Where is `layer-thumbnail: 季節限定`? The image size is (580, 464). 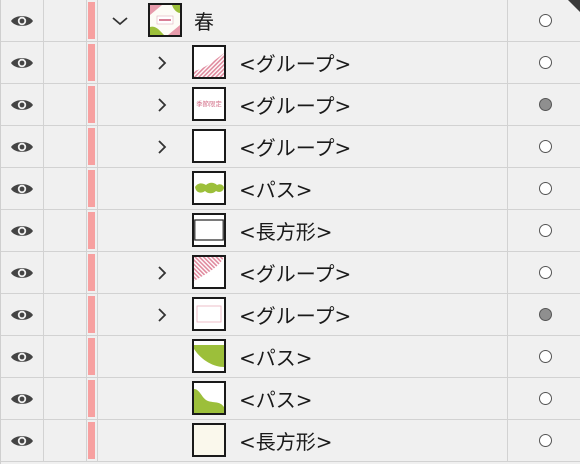
layer-thumbnail: 季節限定 is located at coordinates (209, 104).